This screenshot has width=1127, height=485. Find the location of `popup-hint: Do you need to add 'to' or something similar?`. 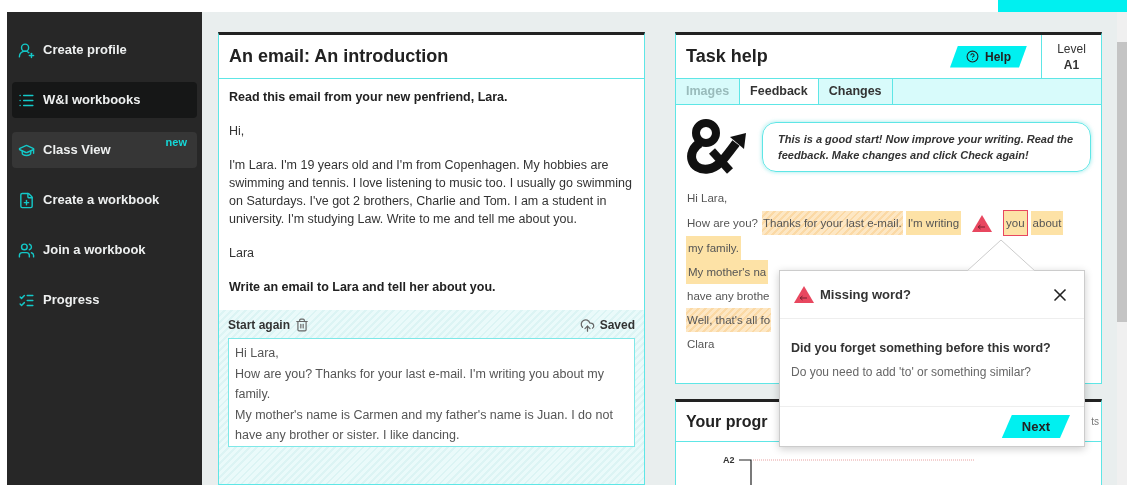

popup-hint: Do you need to add 'to' or something similar? is located at coordinates (912, 372).